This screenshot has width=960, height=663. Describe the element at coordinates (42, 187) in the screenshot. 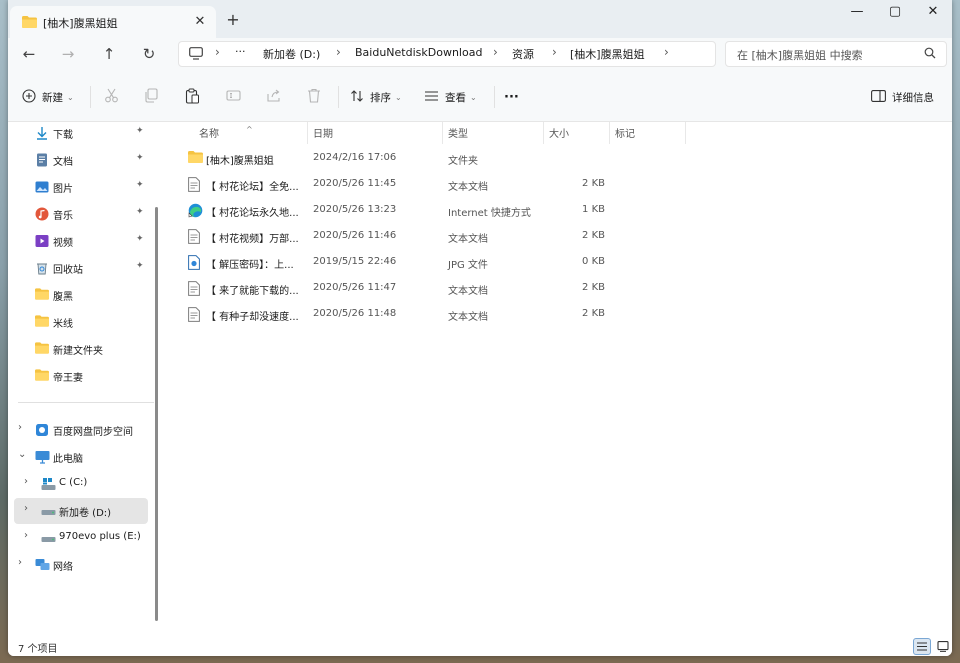

I see `picture-icon` at that location.